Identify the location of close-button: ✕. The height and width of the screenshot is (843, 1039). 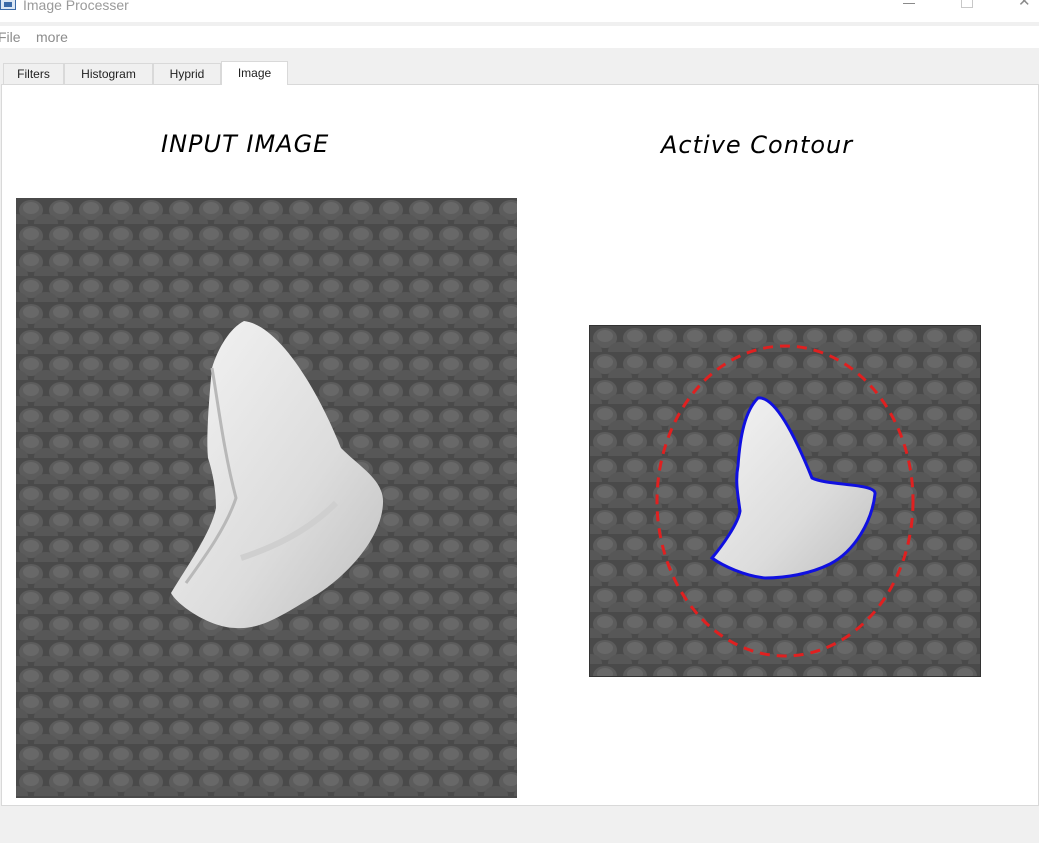
(1020, 8).